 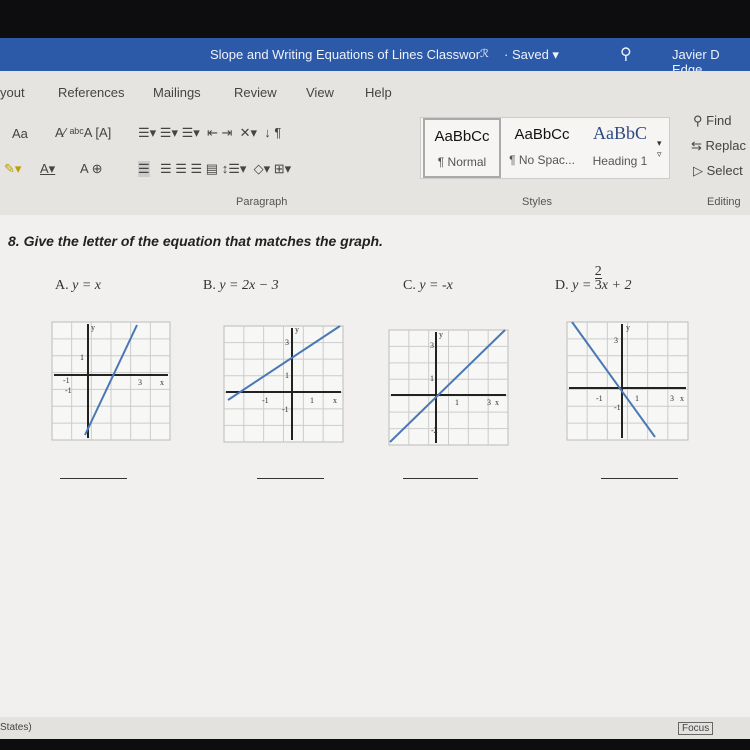 I want to click on autosave-icon: ℛ, so click(x=484, y=54).